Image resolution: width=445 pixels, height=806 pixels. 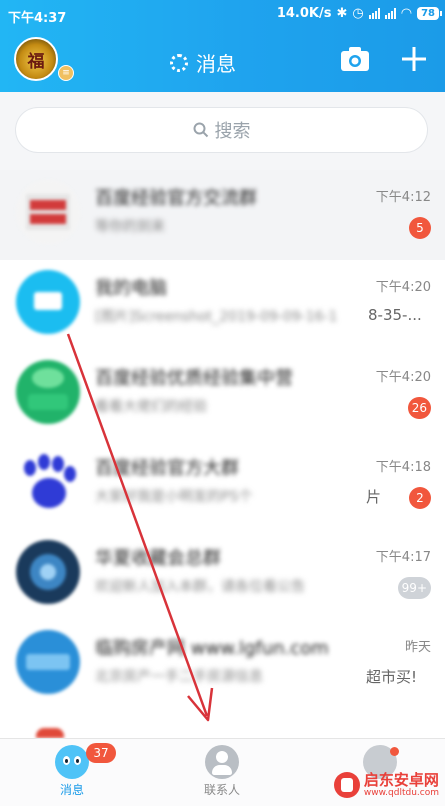 What do you see at coordinates (355, 59) in the screenshot?
I see `camera-icon` at bounding box center [355, 59].